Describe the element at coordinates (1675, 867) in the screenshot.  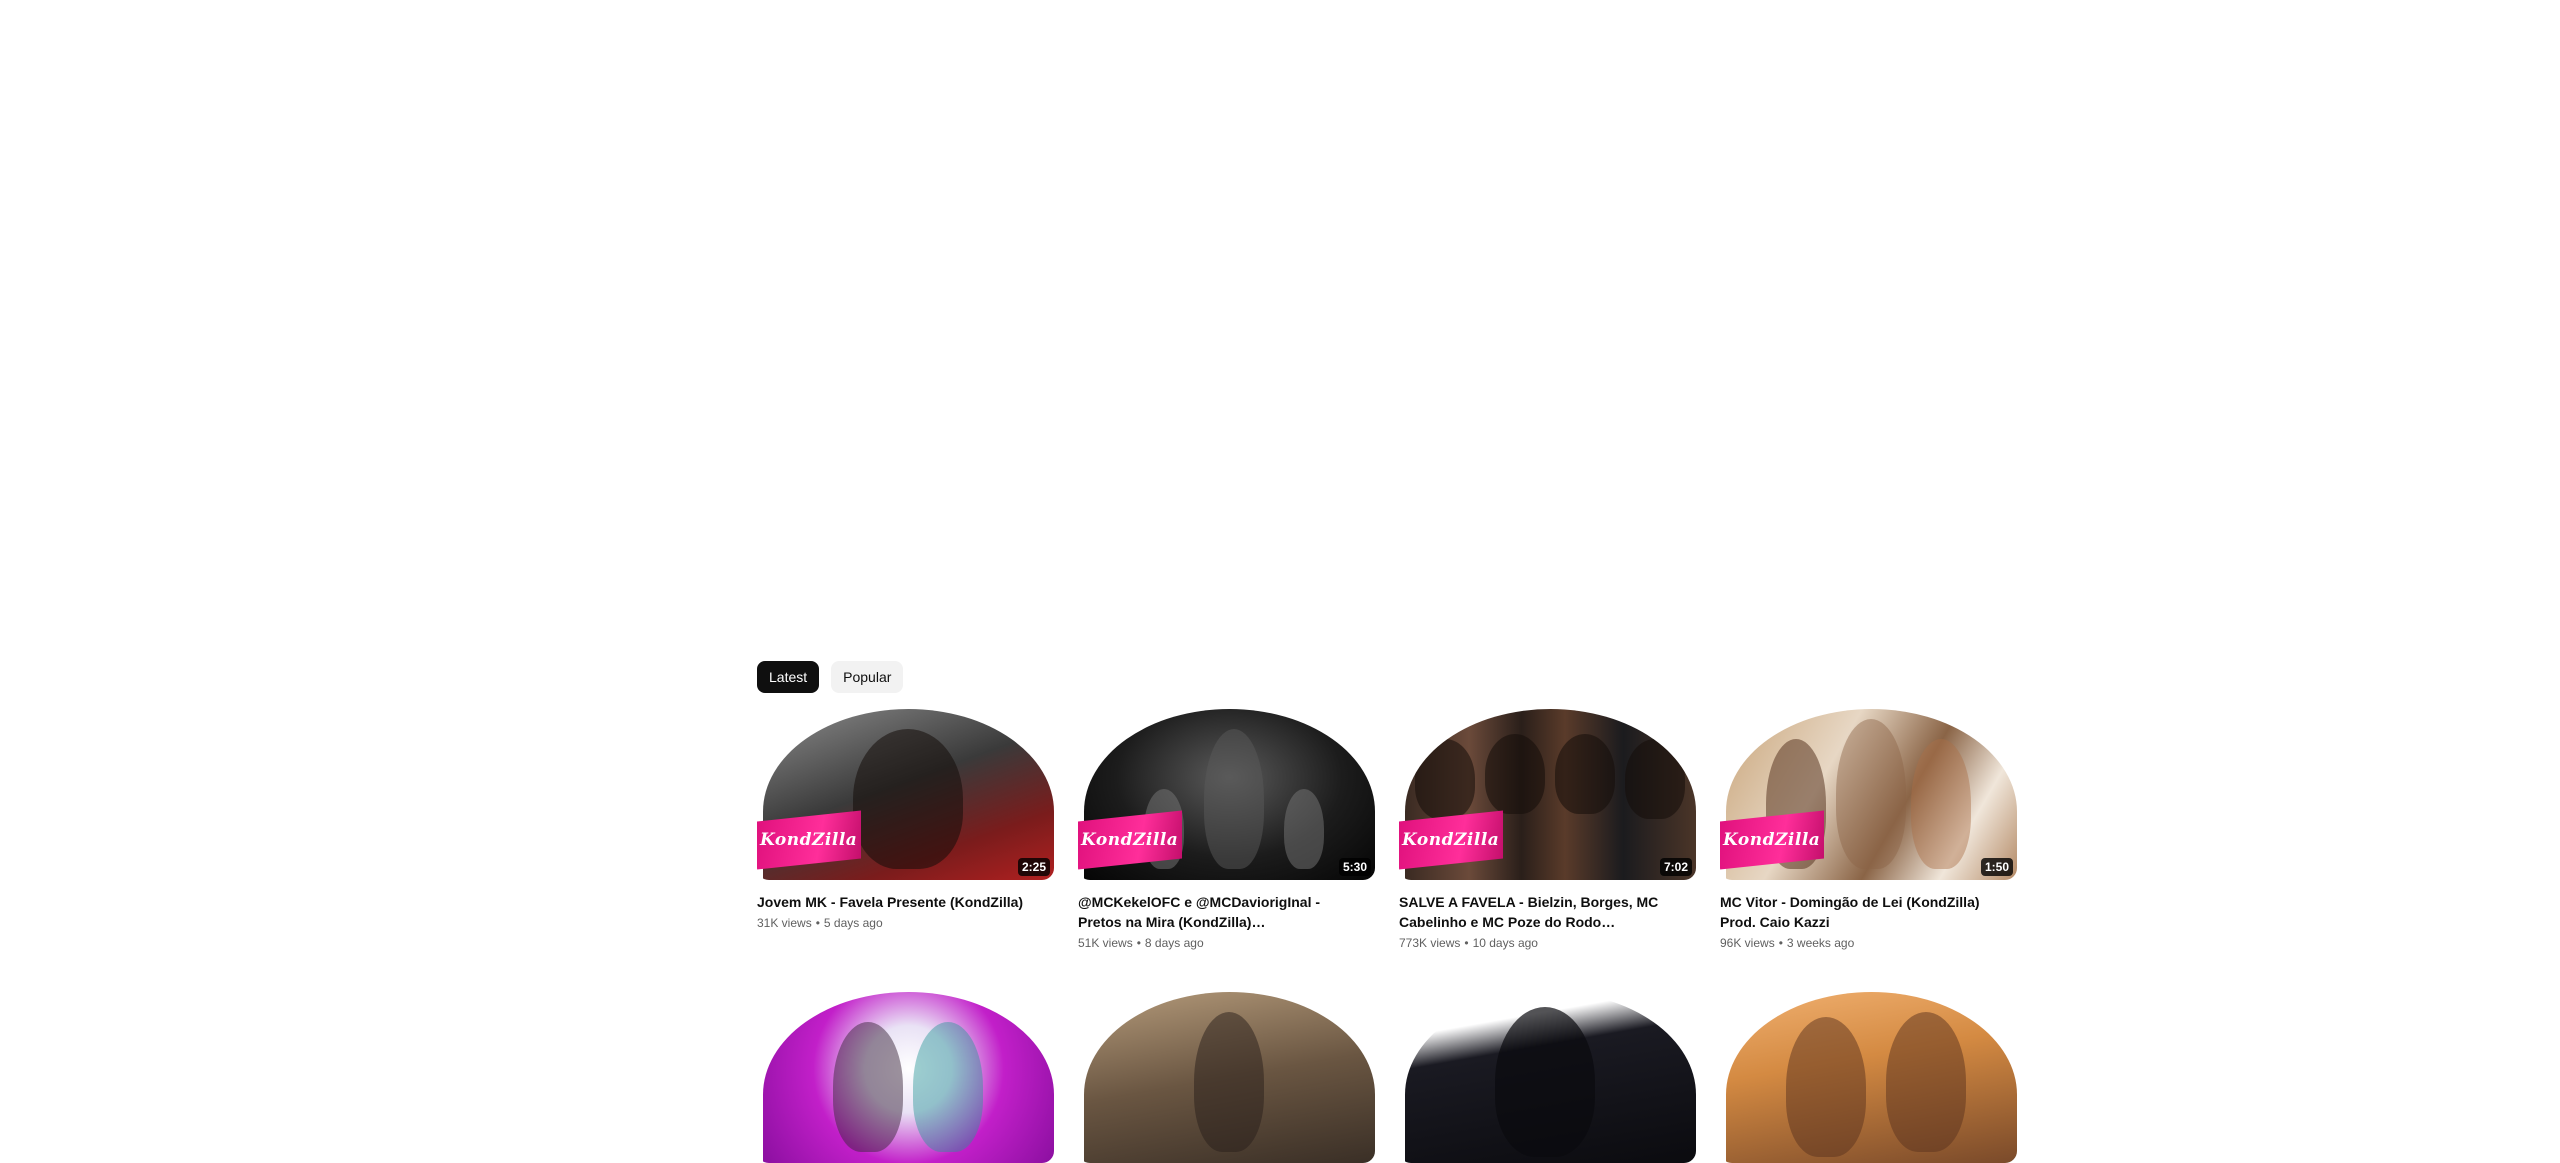
I see `duration-badge: 7:02` at that location.